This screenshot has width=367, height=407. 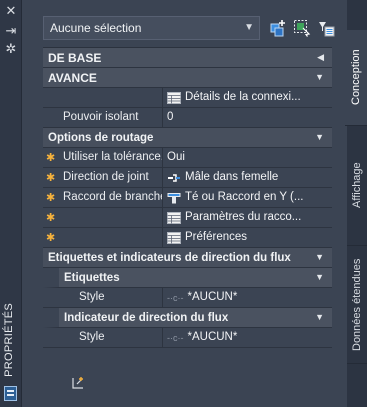 What do you see at coordinates (187, 138) in the screenshot?
I see `category-options-routage: Options de routage ▼` at bounding box center [187, 138].